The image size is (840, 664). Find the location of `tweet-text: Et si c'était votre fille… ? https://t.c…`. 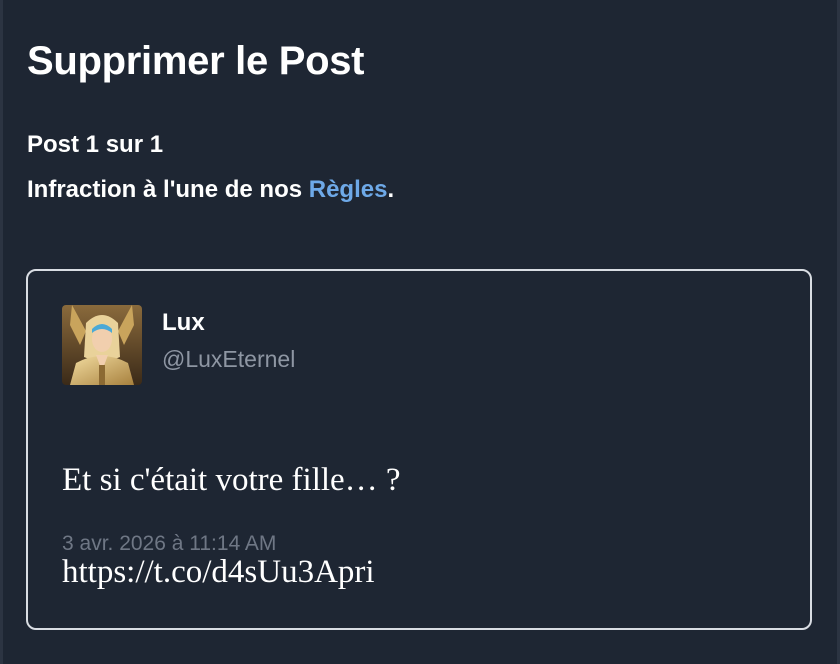

tweet-text: Et si c'était votre fille… ? https://t.c… is located at coordinates (231, 526).